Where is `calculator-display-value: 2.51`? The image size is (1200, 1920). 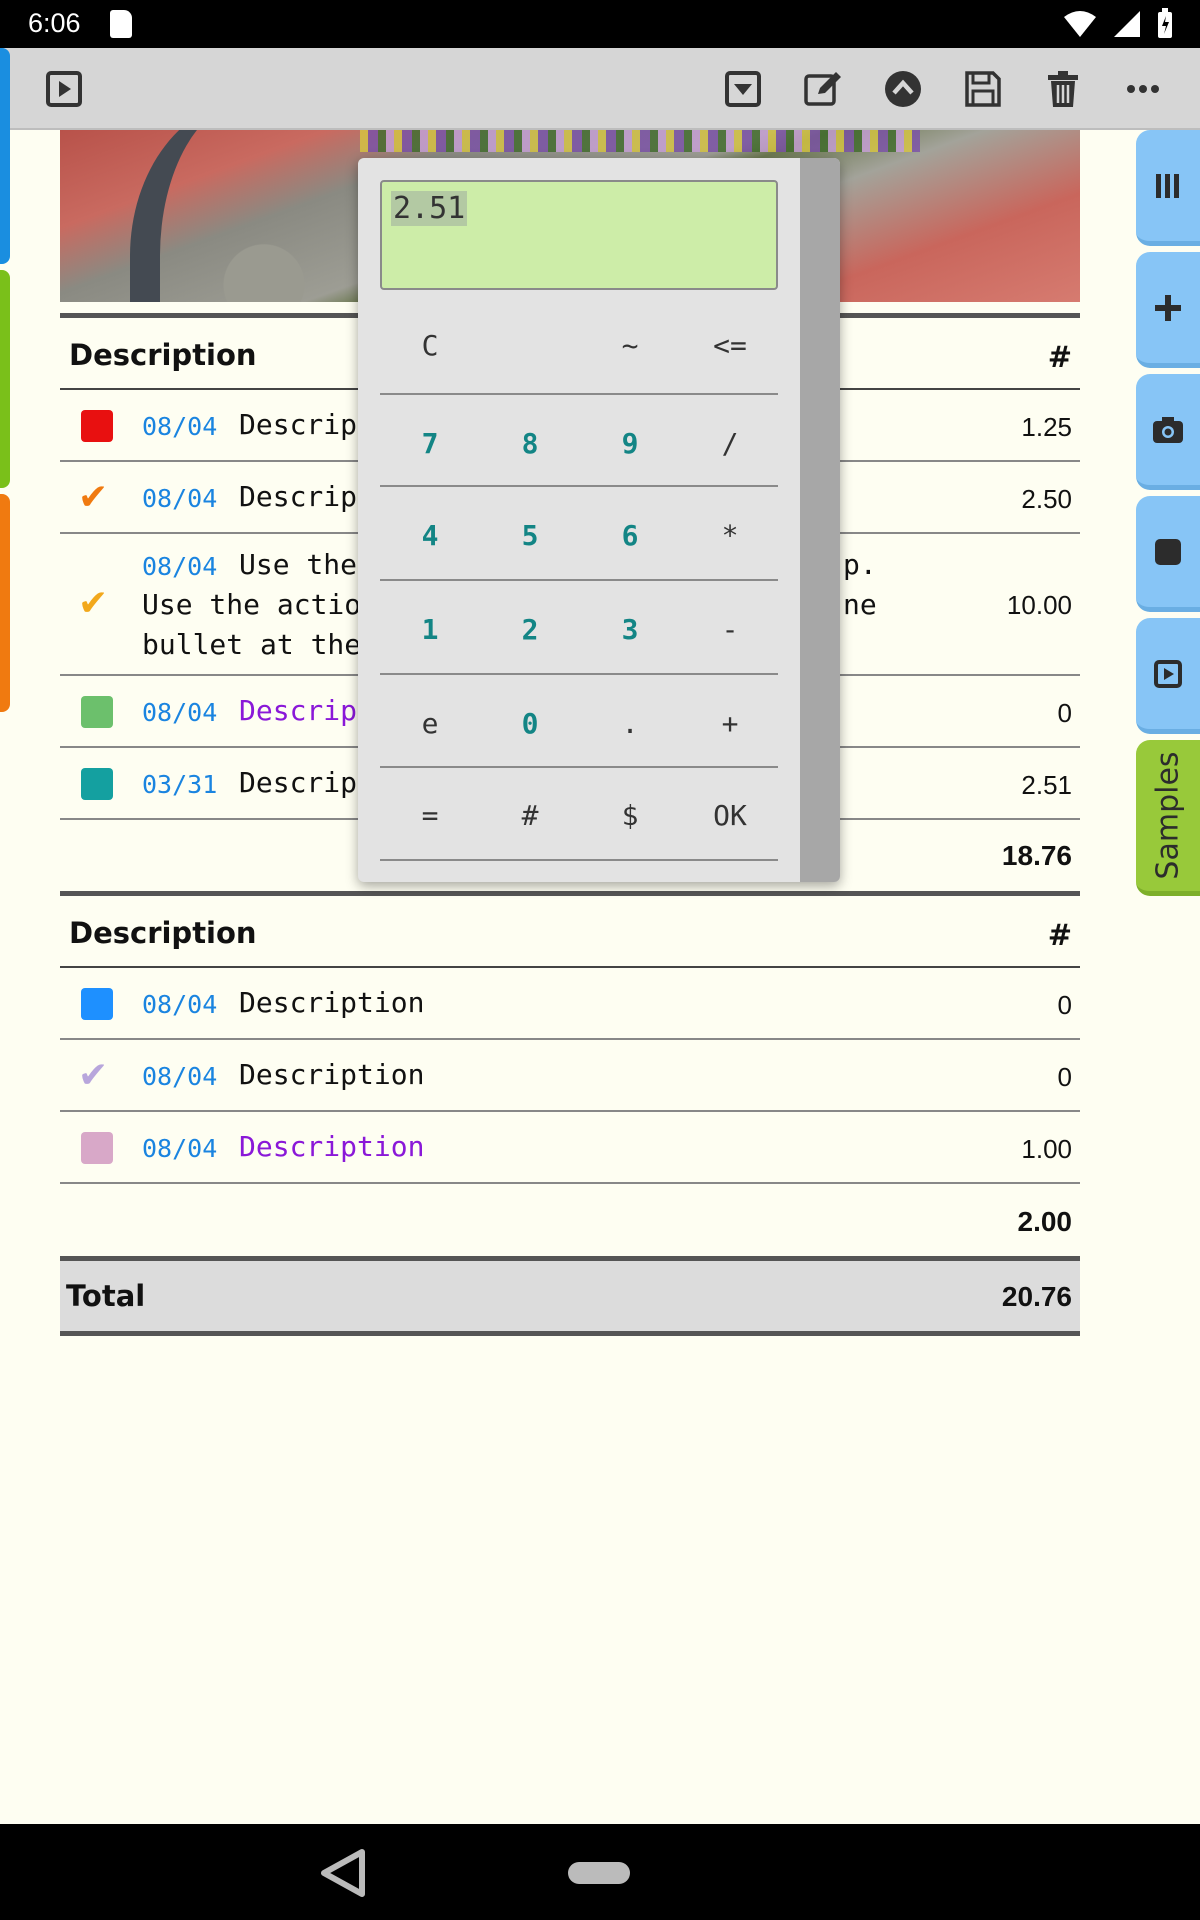 calculator-display-value: 2.51 is located at coordinates (429, 208).